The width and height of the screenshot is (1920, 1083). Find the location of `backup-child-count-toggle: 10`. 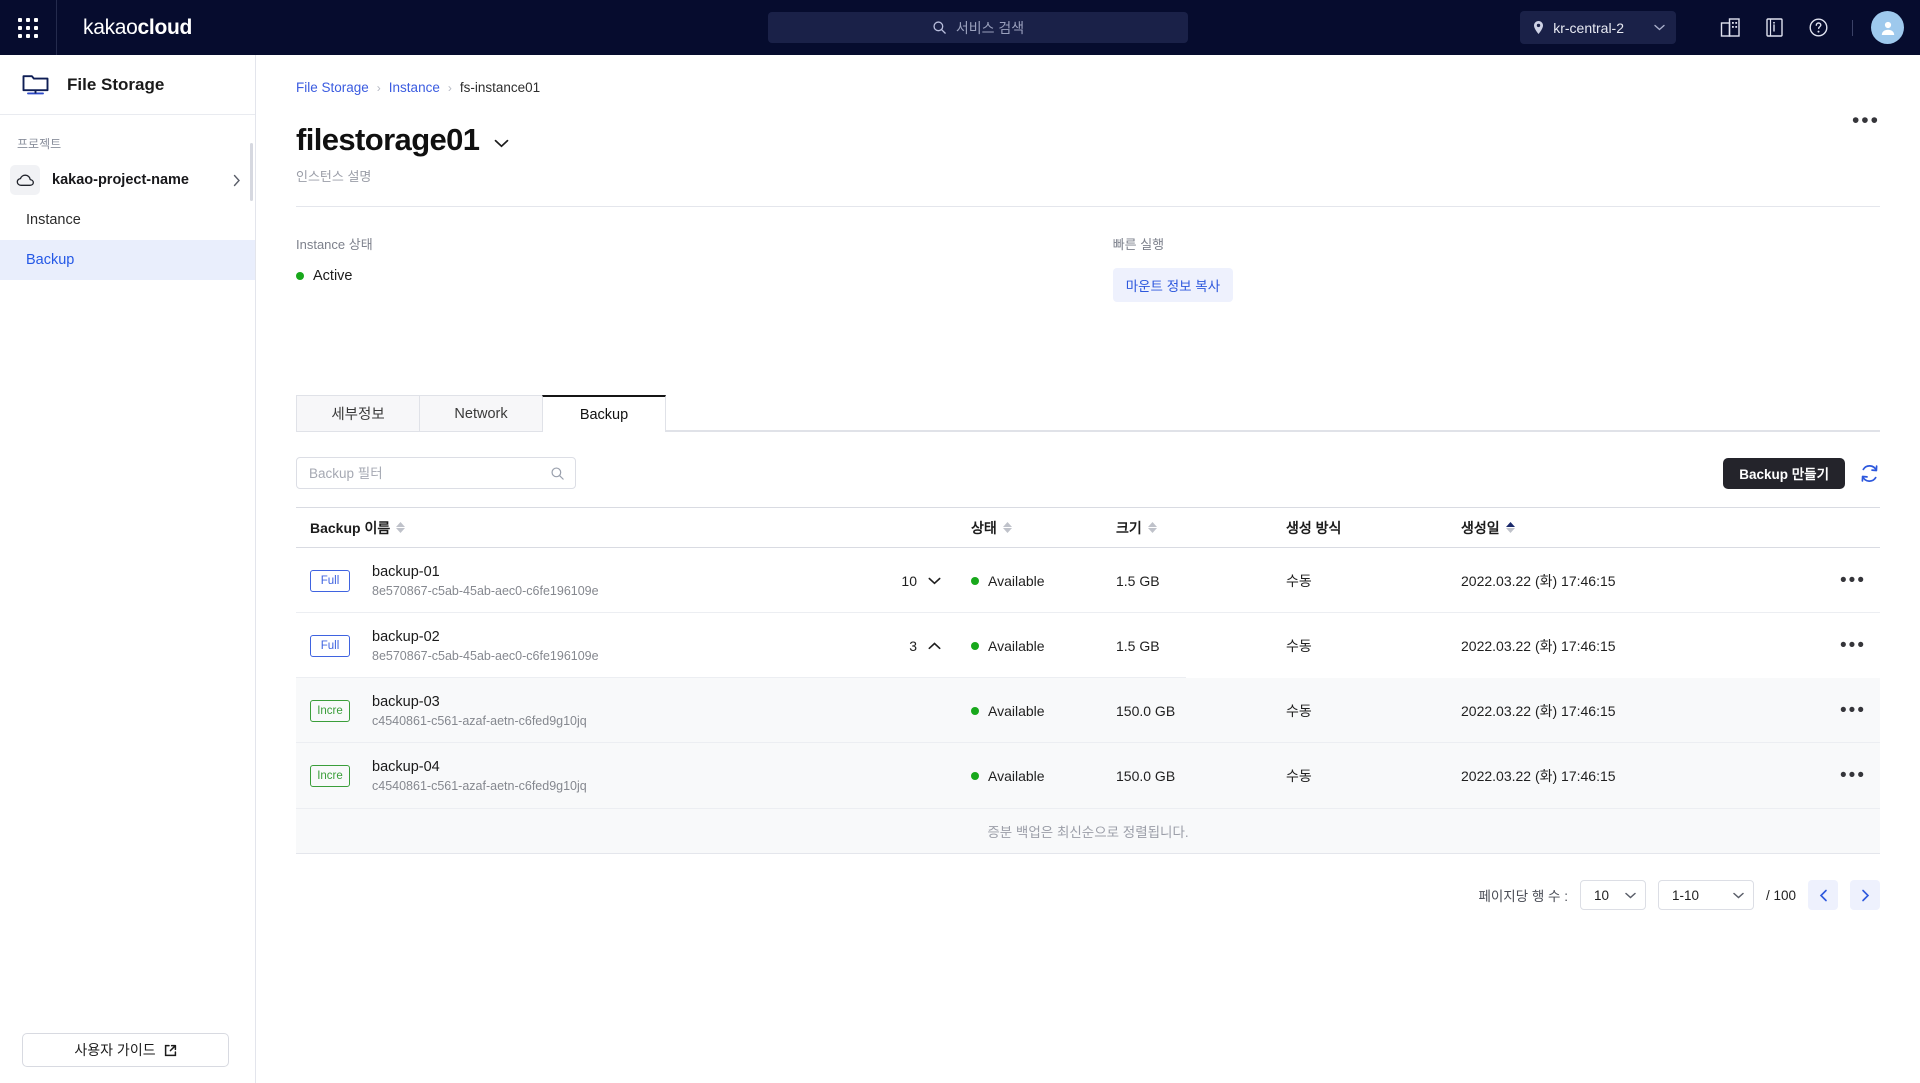

backup-child-count-toggle: 10 is located at coordinates (901, 581).